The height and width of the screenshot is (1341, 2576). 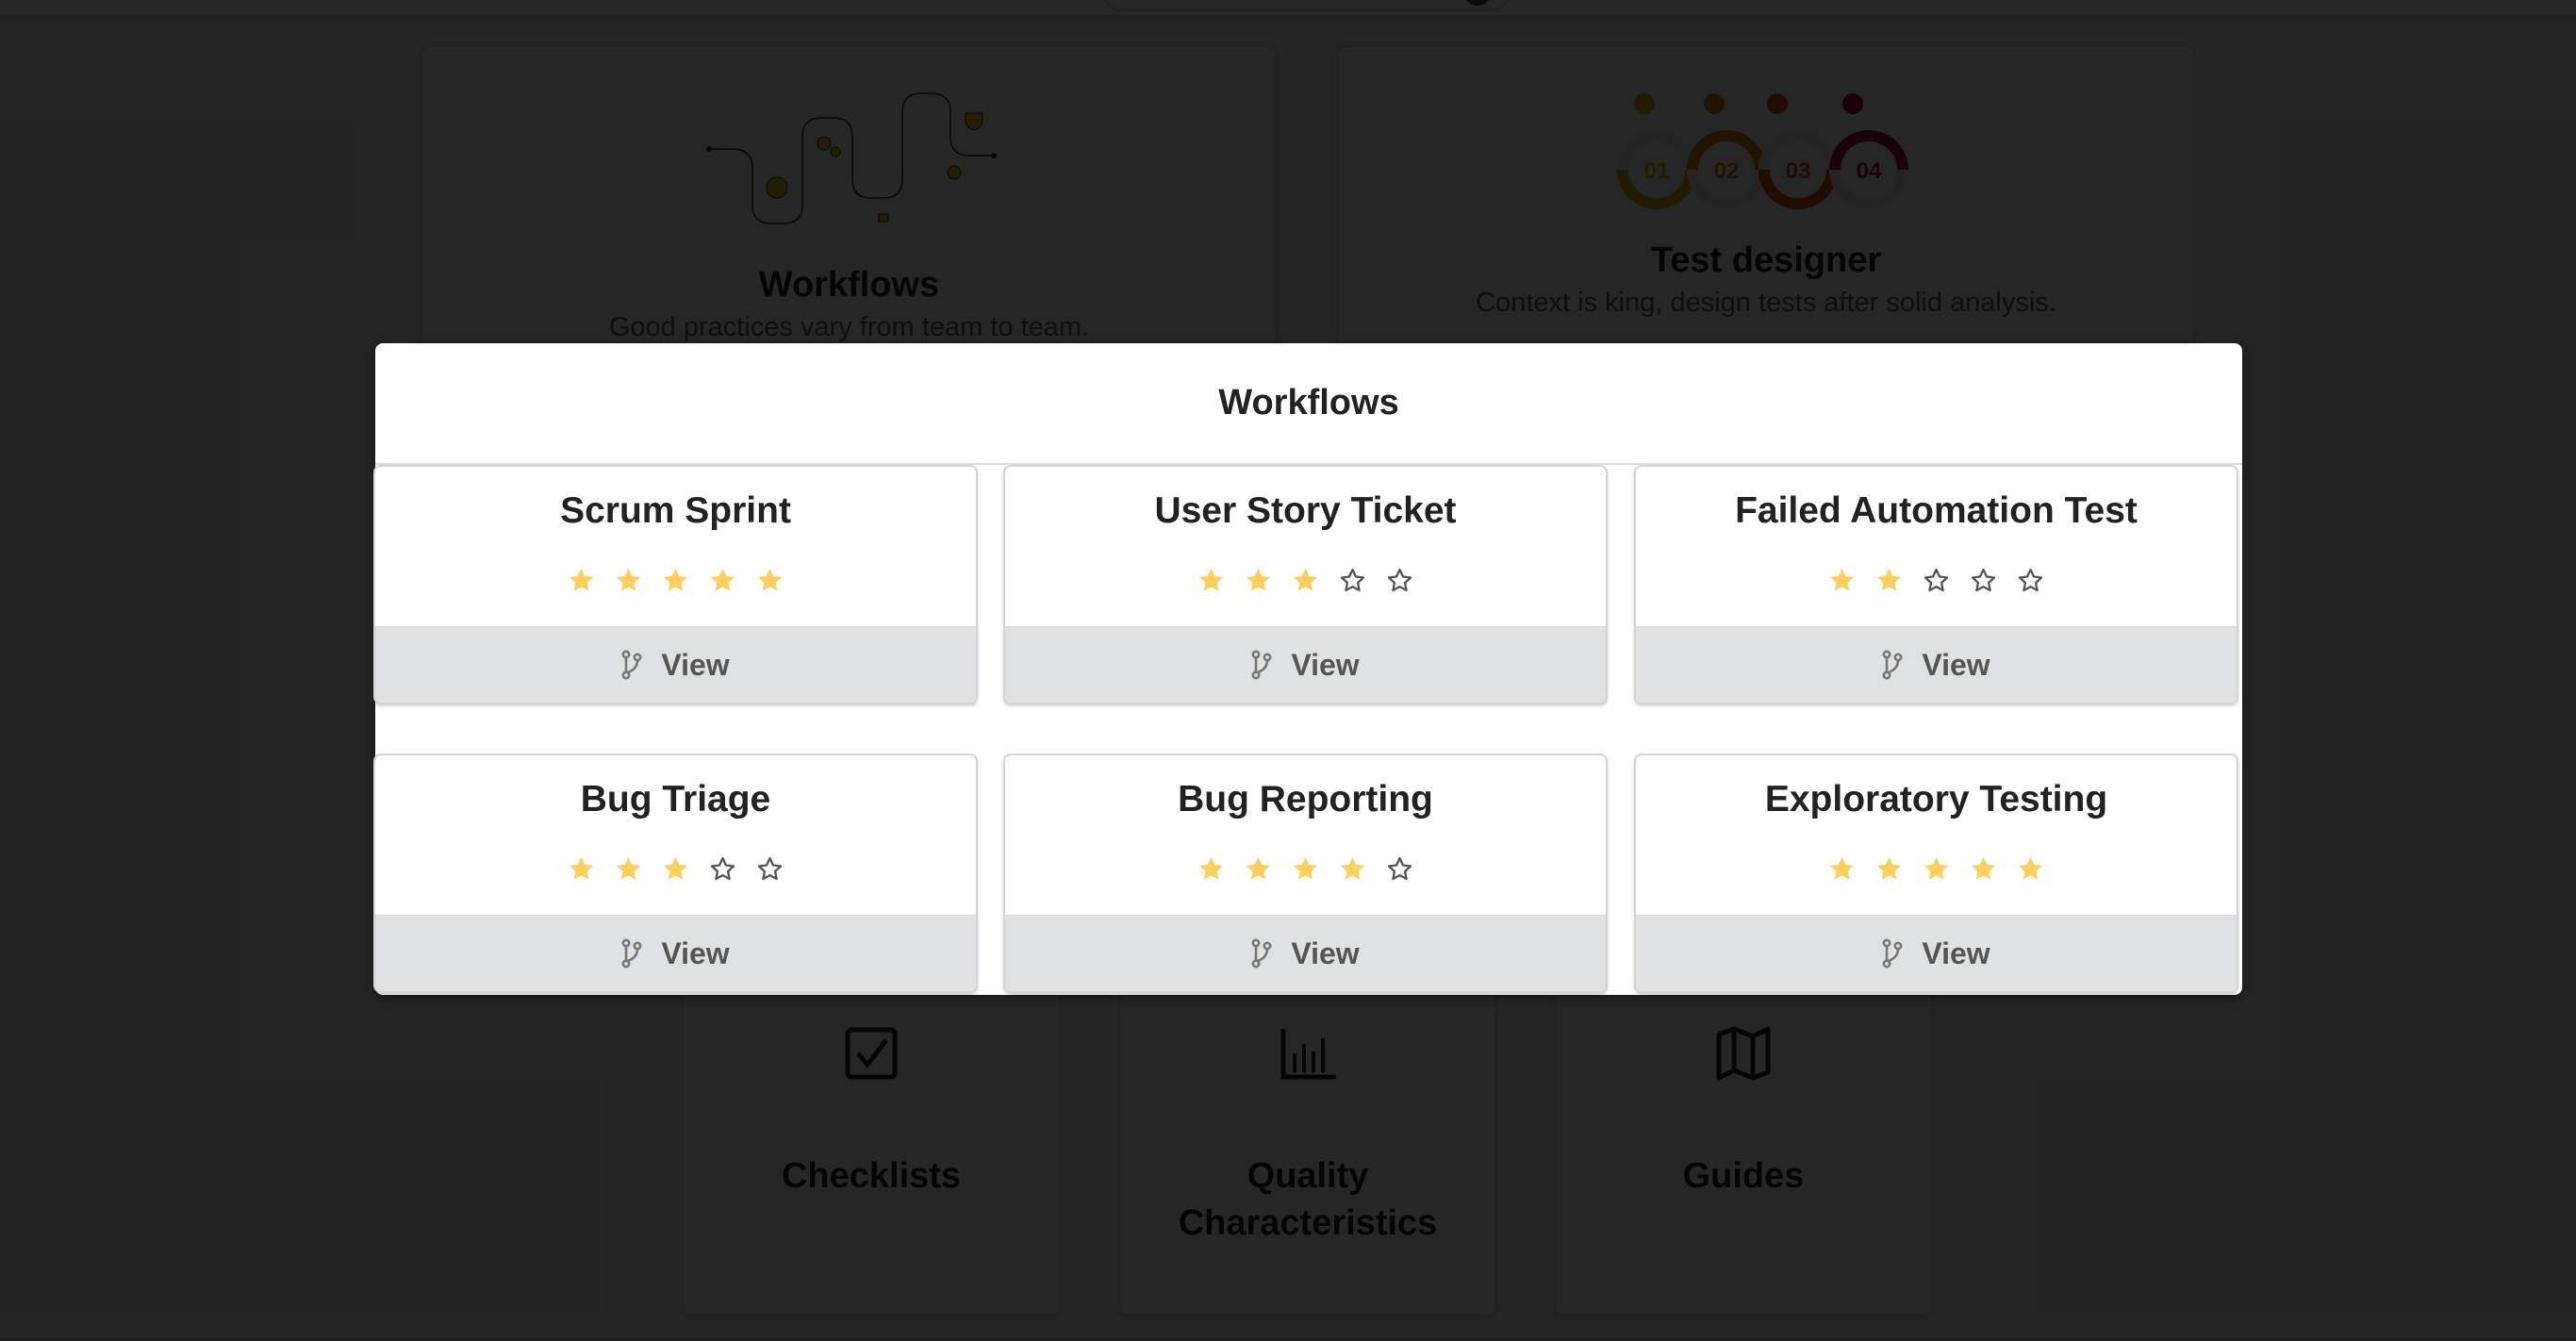 I want to click on workflow-title: Bug Reporting, so click(x=1305, y=799).